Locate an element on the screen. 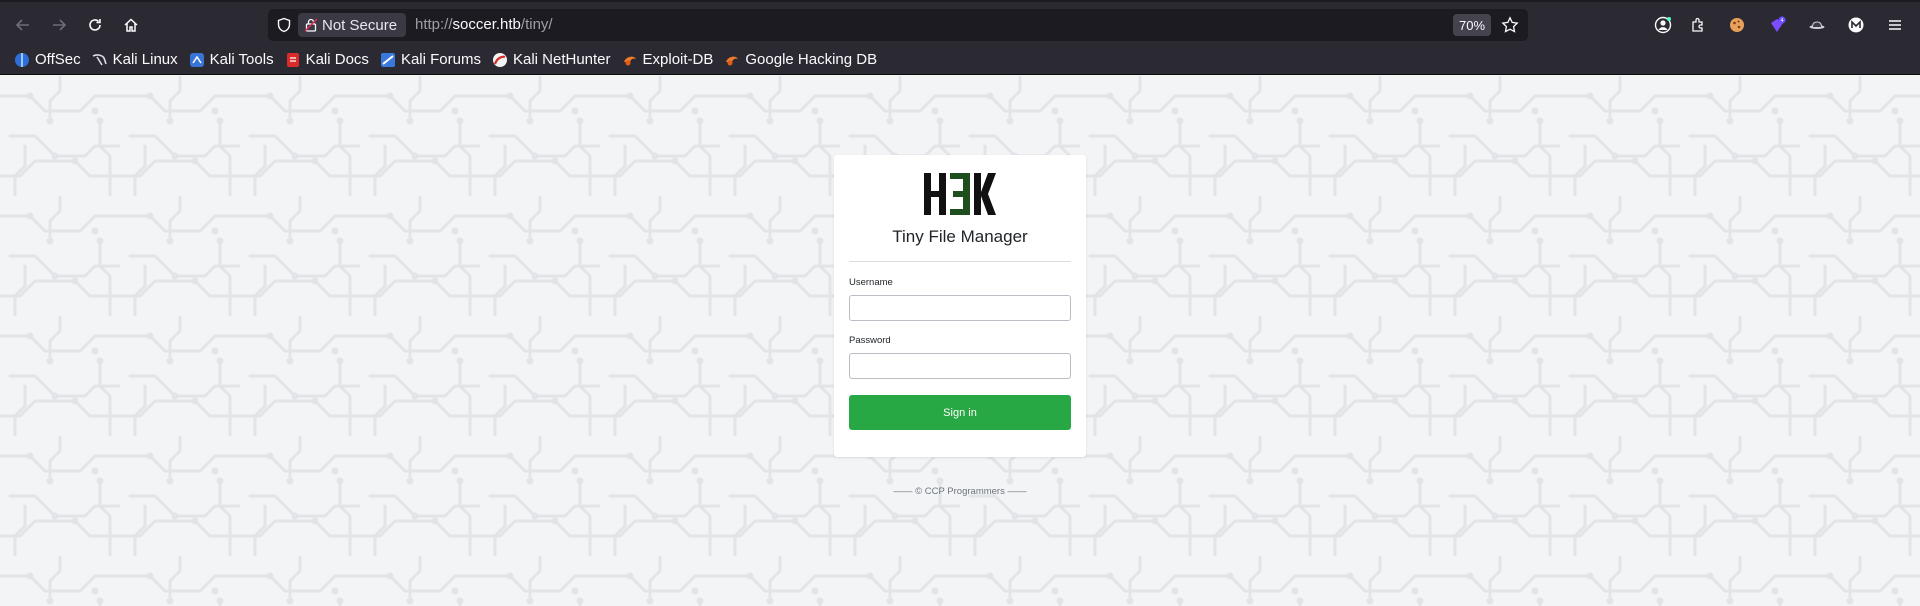 The image size is (1920, 606). url-path: /tiny/ is located at coordinates (536, 24).